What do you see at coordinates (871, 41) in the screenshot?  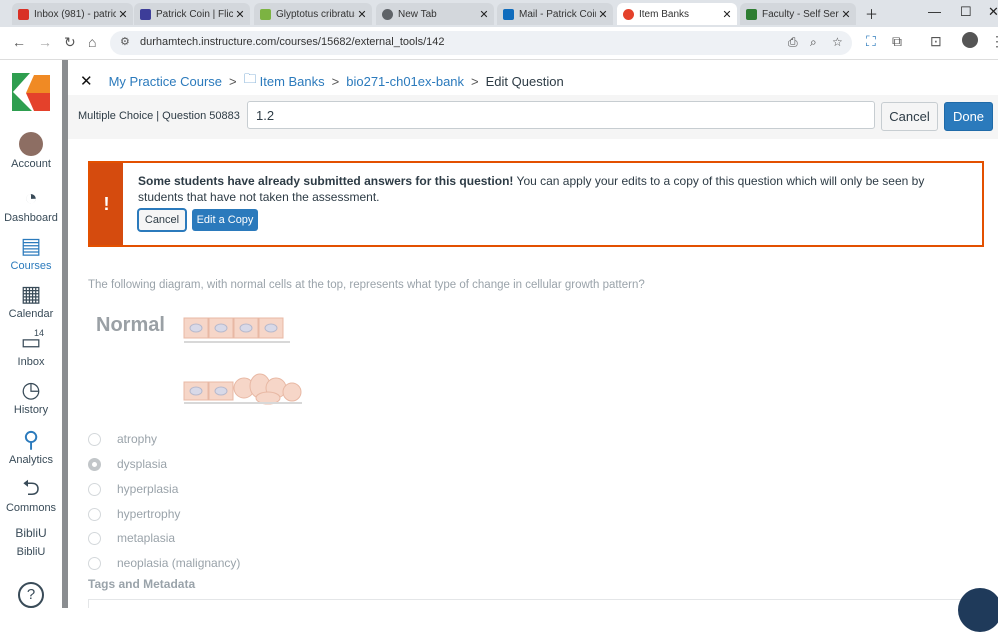 I see `extension-icon: ⛶` at bounding box center [871, 41].